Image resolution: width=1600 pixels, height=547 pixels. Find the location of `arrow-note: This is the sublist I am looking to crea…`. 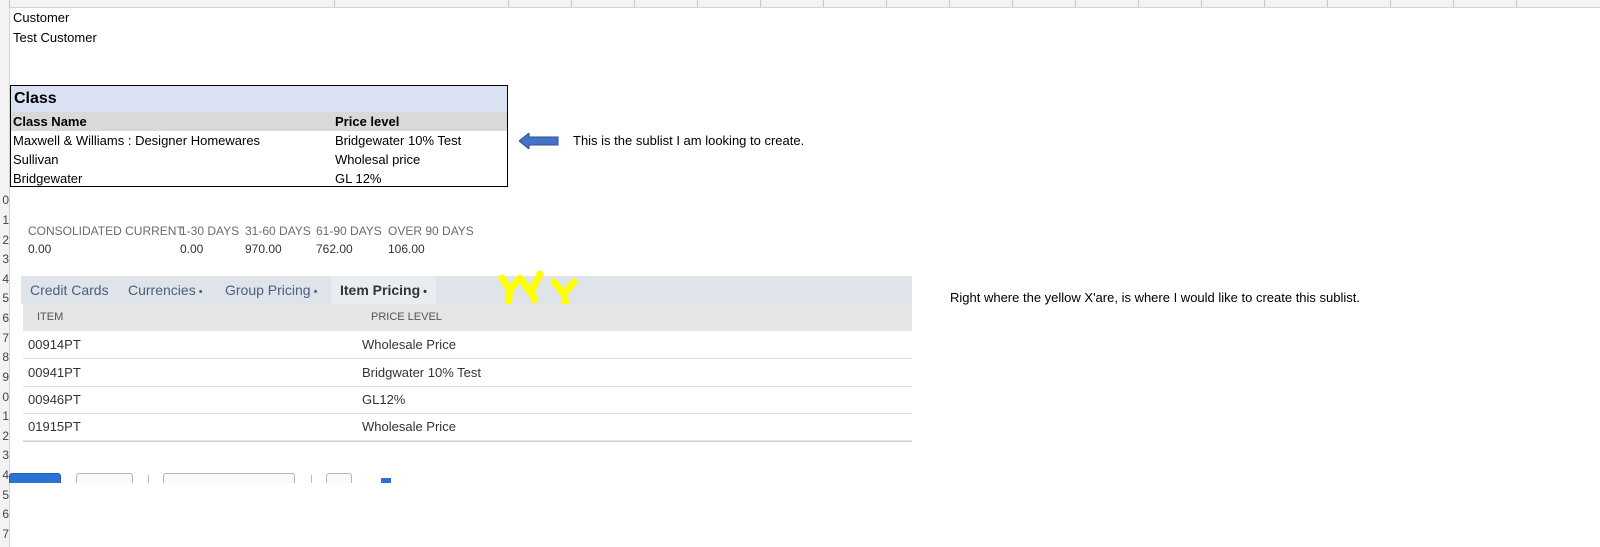

arrow-note: This is the sublist I am looking to crea… is located at coordinates (688, 141).